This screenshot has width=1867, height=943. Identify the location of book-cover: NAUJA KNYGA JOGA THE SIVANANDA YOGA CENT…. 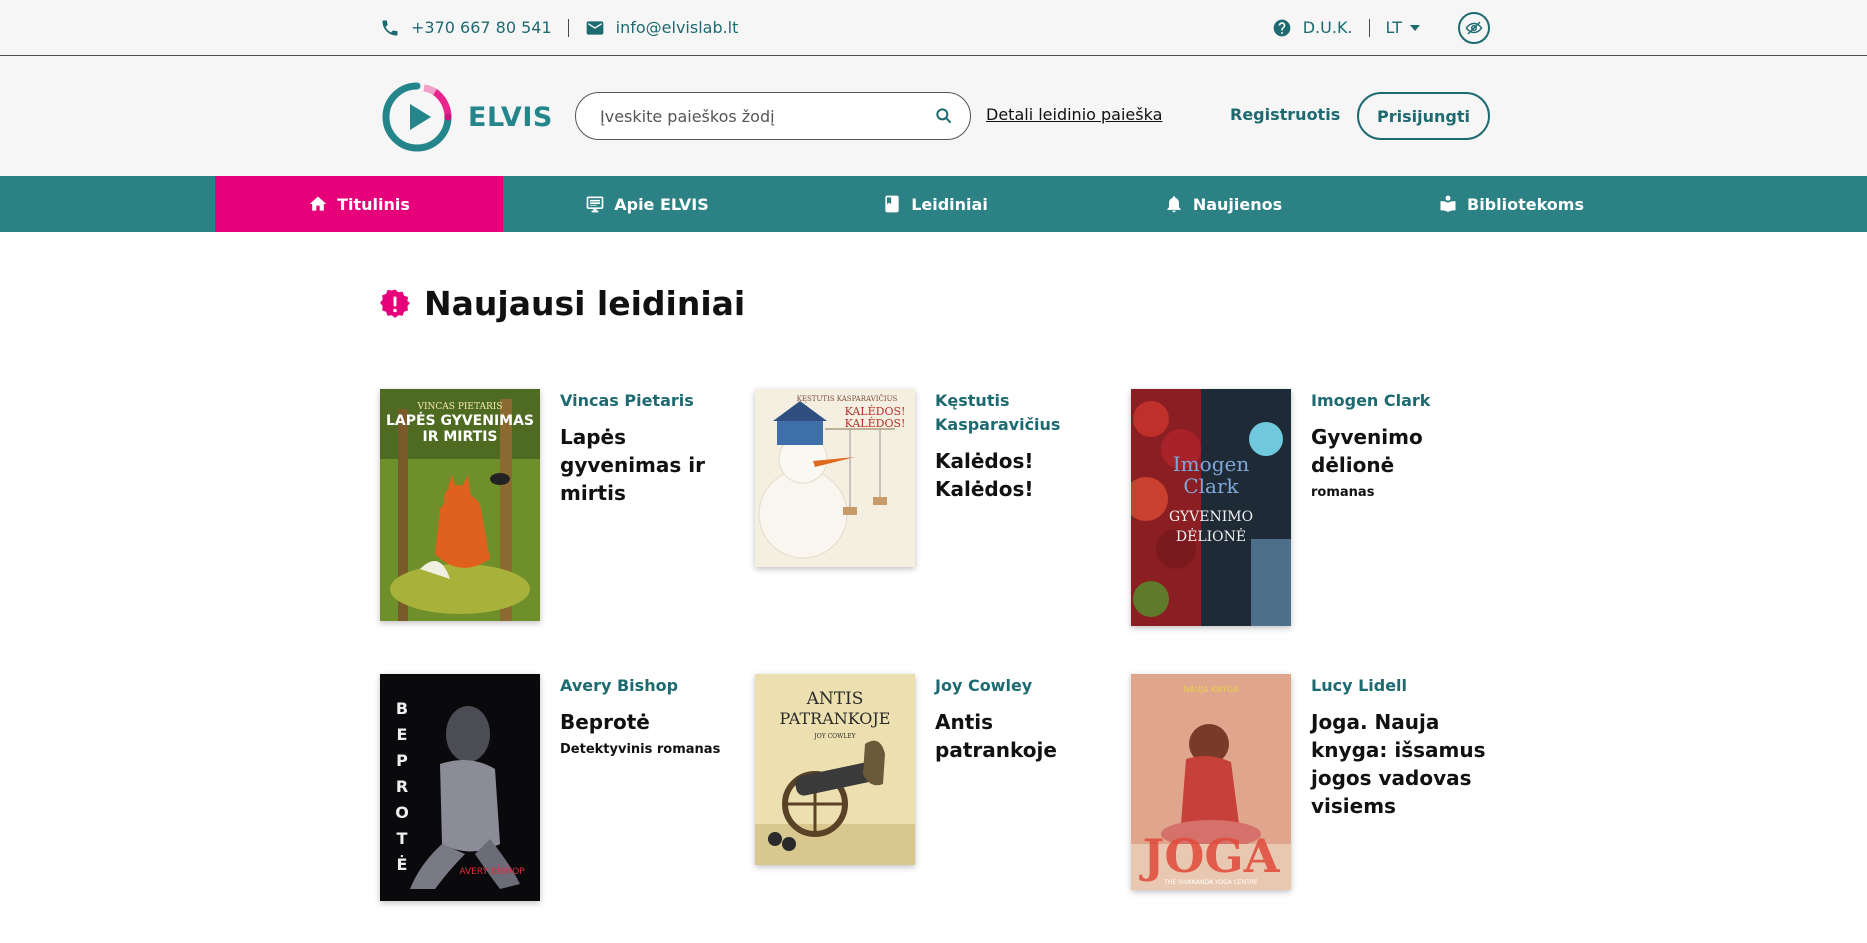
(1211, 782).